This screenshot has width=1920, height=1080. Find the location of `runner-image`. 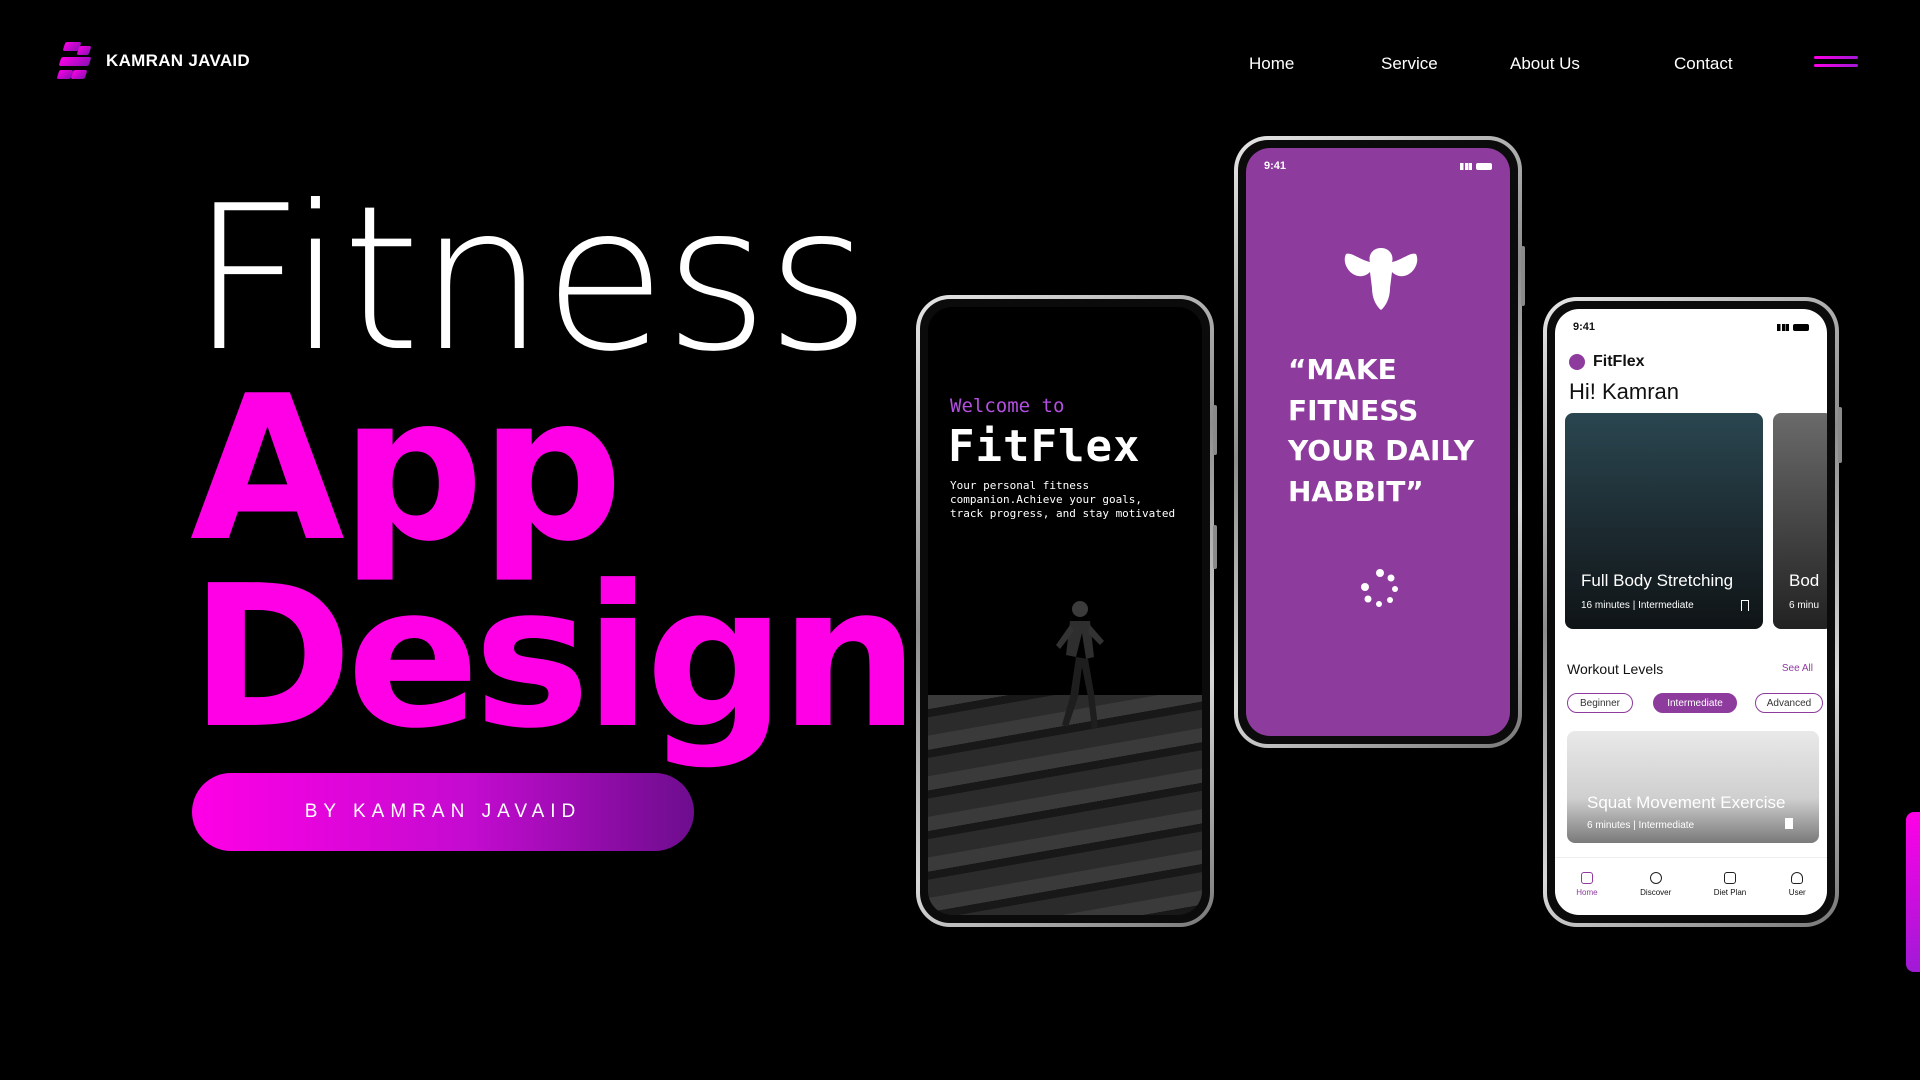

runner-image is located at coordinates (1080, 665).